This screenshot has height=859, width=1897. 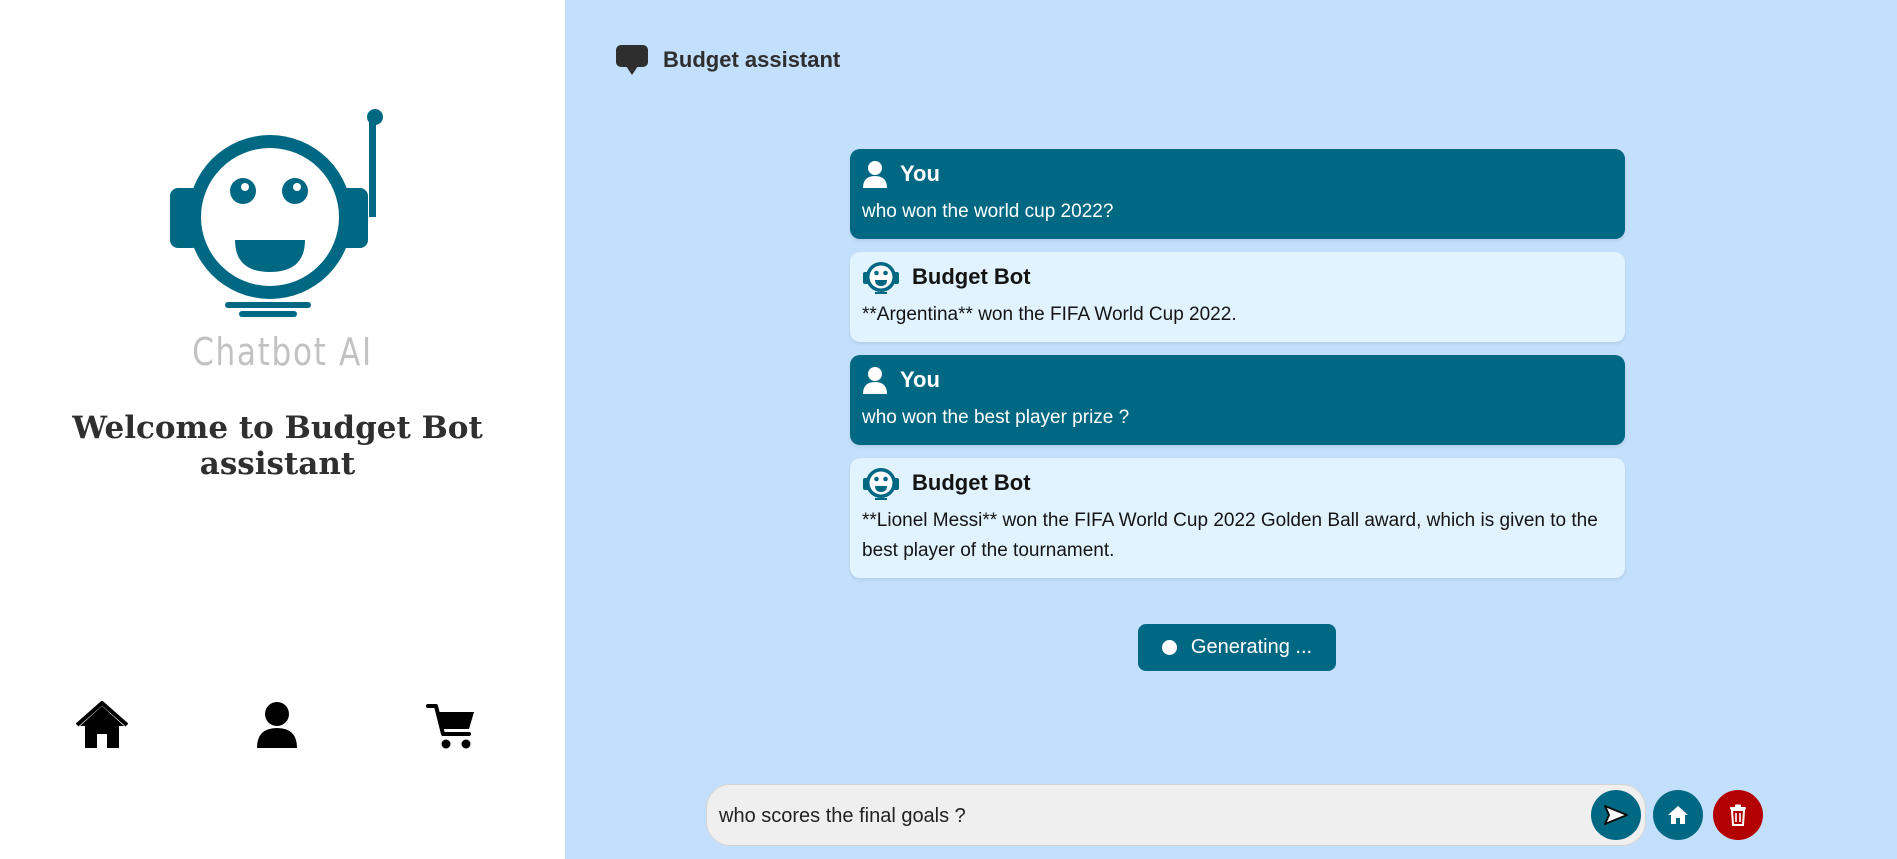 I want to click on message-user: You who won the best player prize ?, so click(x=1237, y=400).